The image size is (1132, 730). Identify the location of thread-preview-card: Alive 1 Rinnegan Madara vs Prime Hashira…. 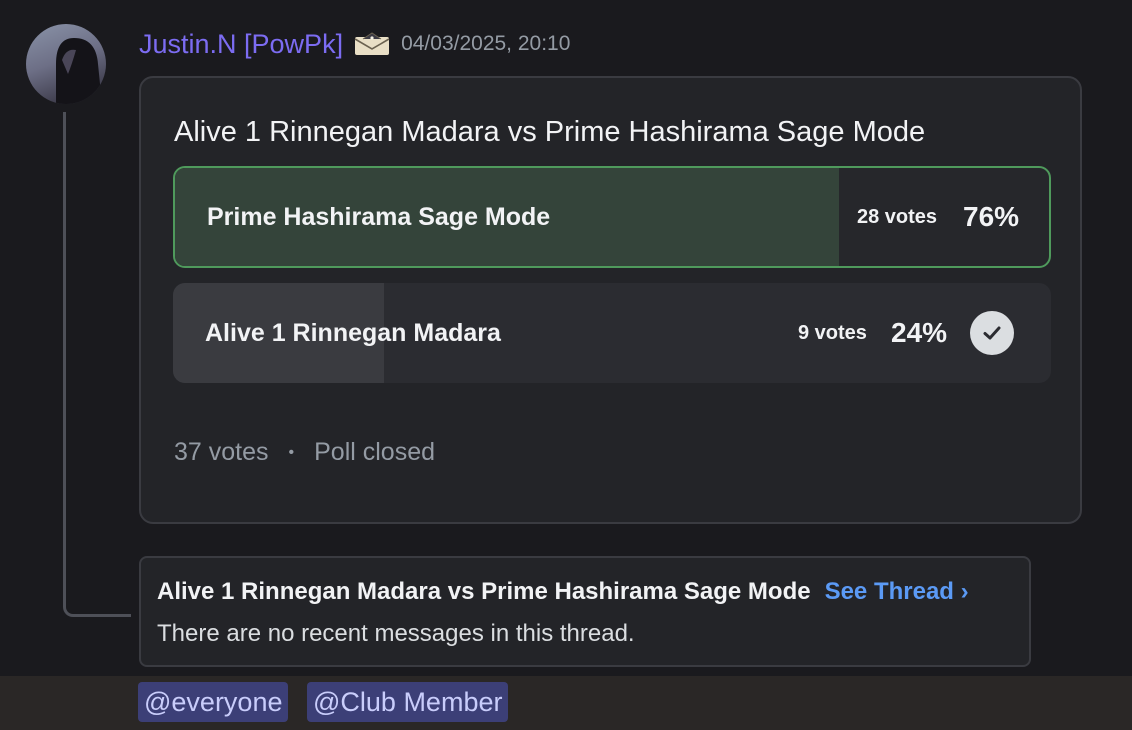
(585, 611).